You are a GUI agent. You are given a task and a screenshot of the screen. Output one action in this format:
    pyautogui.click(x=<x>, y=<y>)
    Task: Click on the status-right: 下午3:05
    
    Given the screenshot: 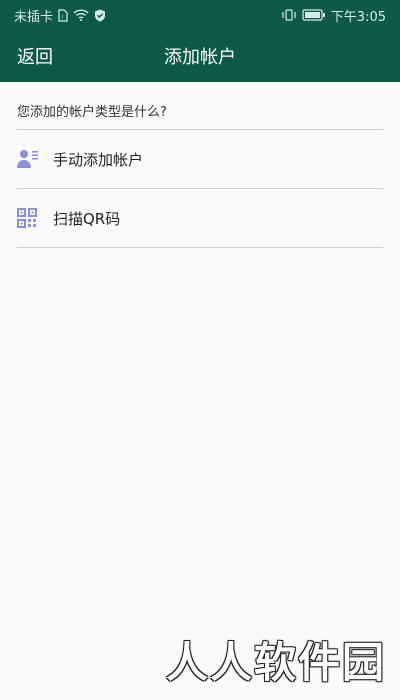 What is the action you would take?
    pyautogui.click(x=333, y=15)
    